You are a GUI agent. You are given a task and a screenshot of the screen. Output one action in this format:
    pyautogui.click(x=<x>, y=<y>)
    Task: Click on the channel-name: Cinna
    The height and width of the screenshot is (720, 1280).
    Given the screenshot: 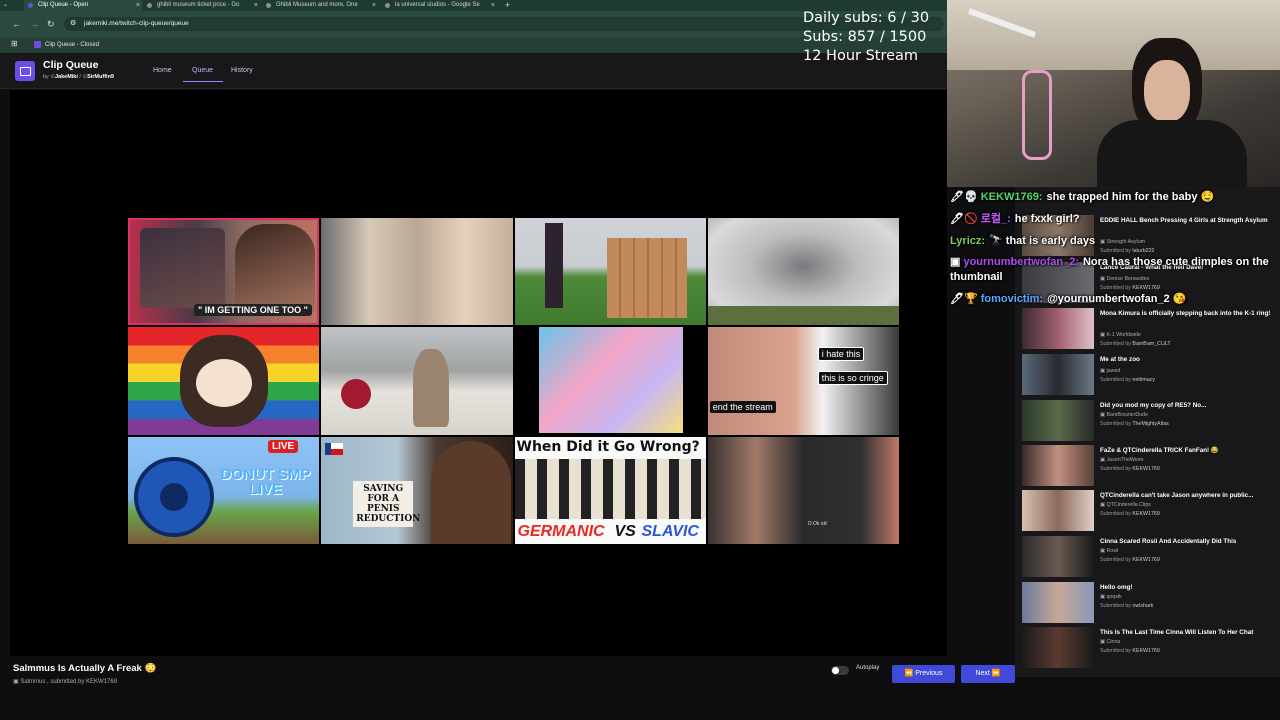 What is the action you would take?
    pyautogui.click(x=1113, y=642)
    